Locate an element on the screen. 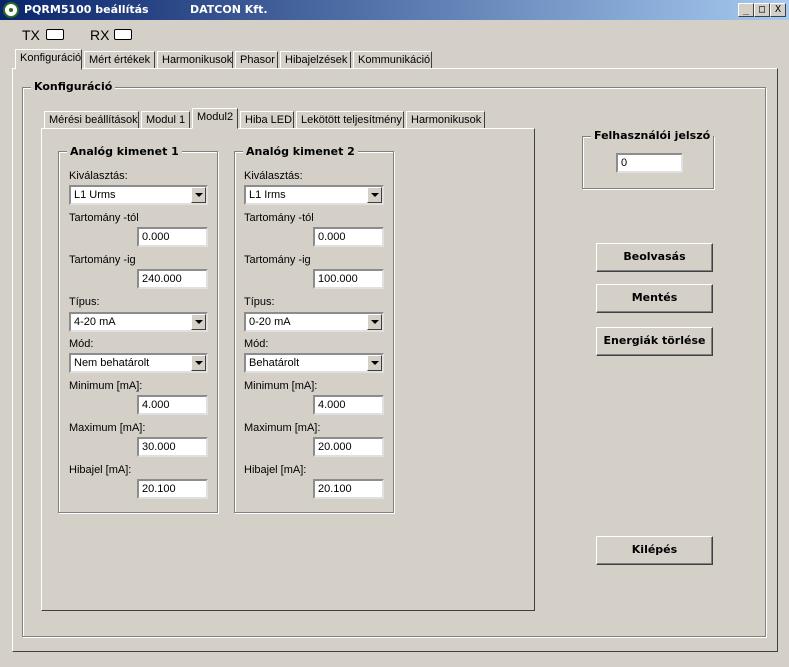  subtab-harmonikusok: Harmonikusok is located at coordinates (445, 120).